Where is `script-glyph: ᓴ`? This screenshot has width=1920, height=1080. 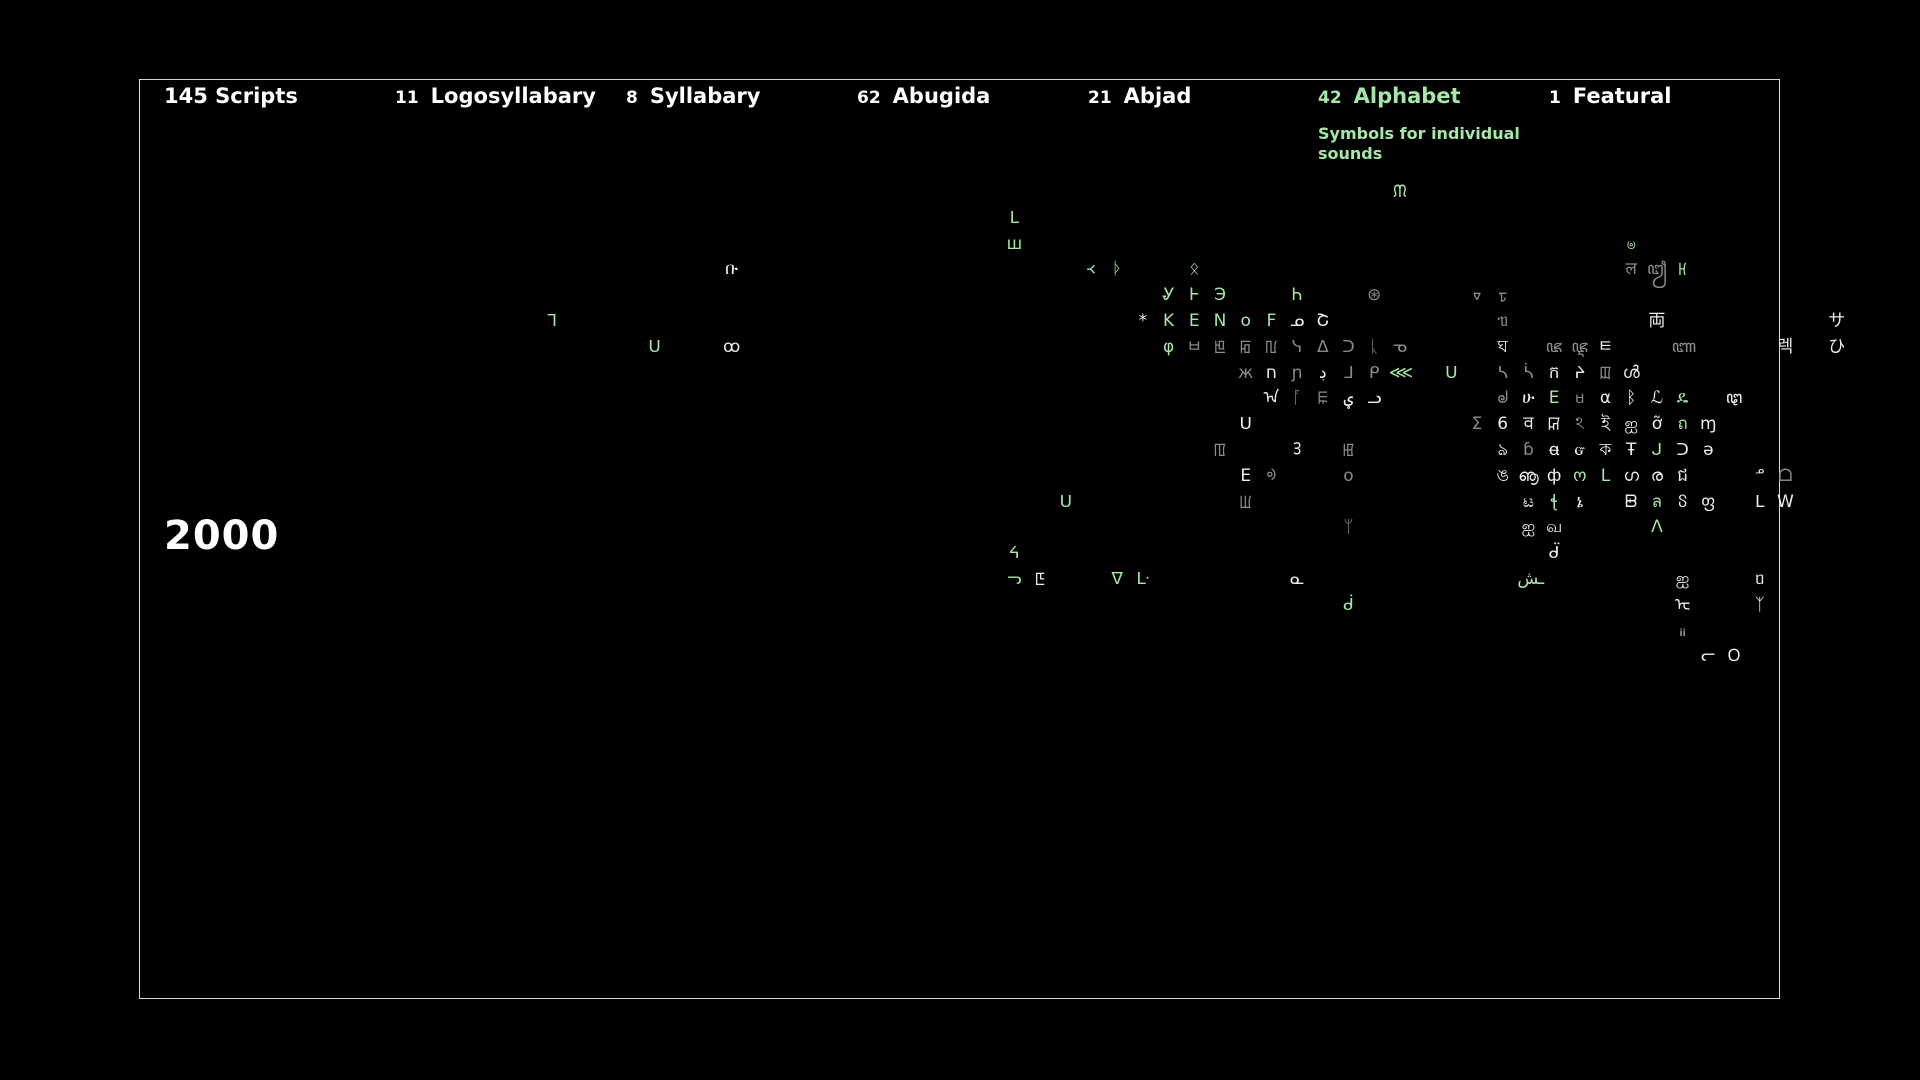 script-glyph: ᓴ is located at coordinates (1503, 373).